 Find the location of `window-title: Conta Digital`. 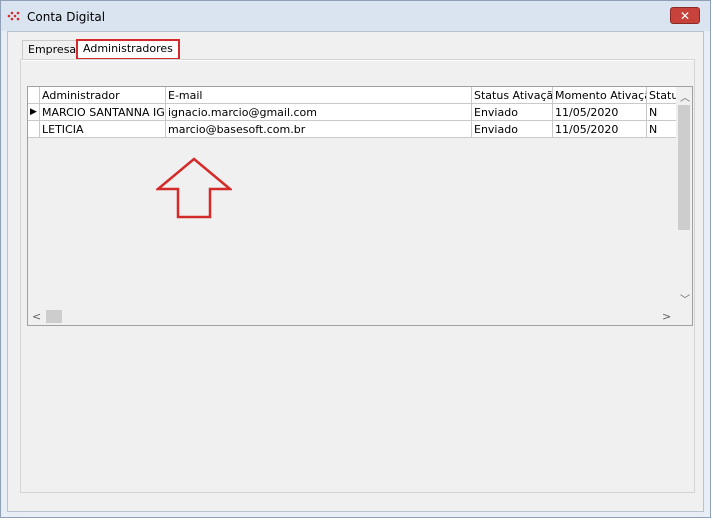

window-title: Conta Digital is located at coordinates (66, 17).